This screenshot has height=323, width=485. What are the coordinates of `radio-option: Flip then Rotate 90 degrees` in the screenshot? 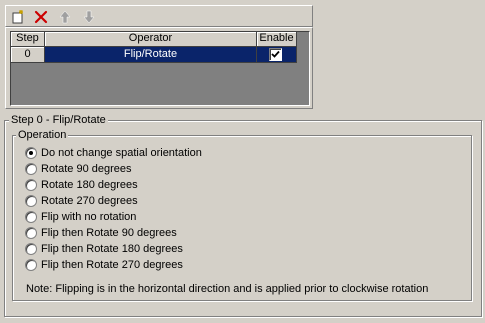 It's located at (101, 233).